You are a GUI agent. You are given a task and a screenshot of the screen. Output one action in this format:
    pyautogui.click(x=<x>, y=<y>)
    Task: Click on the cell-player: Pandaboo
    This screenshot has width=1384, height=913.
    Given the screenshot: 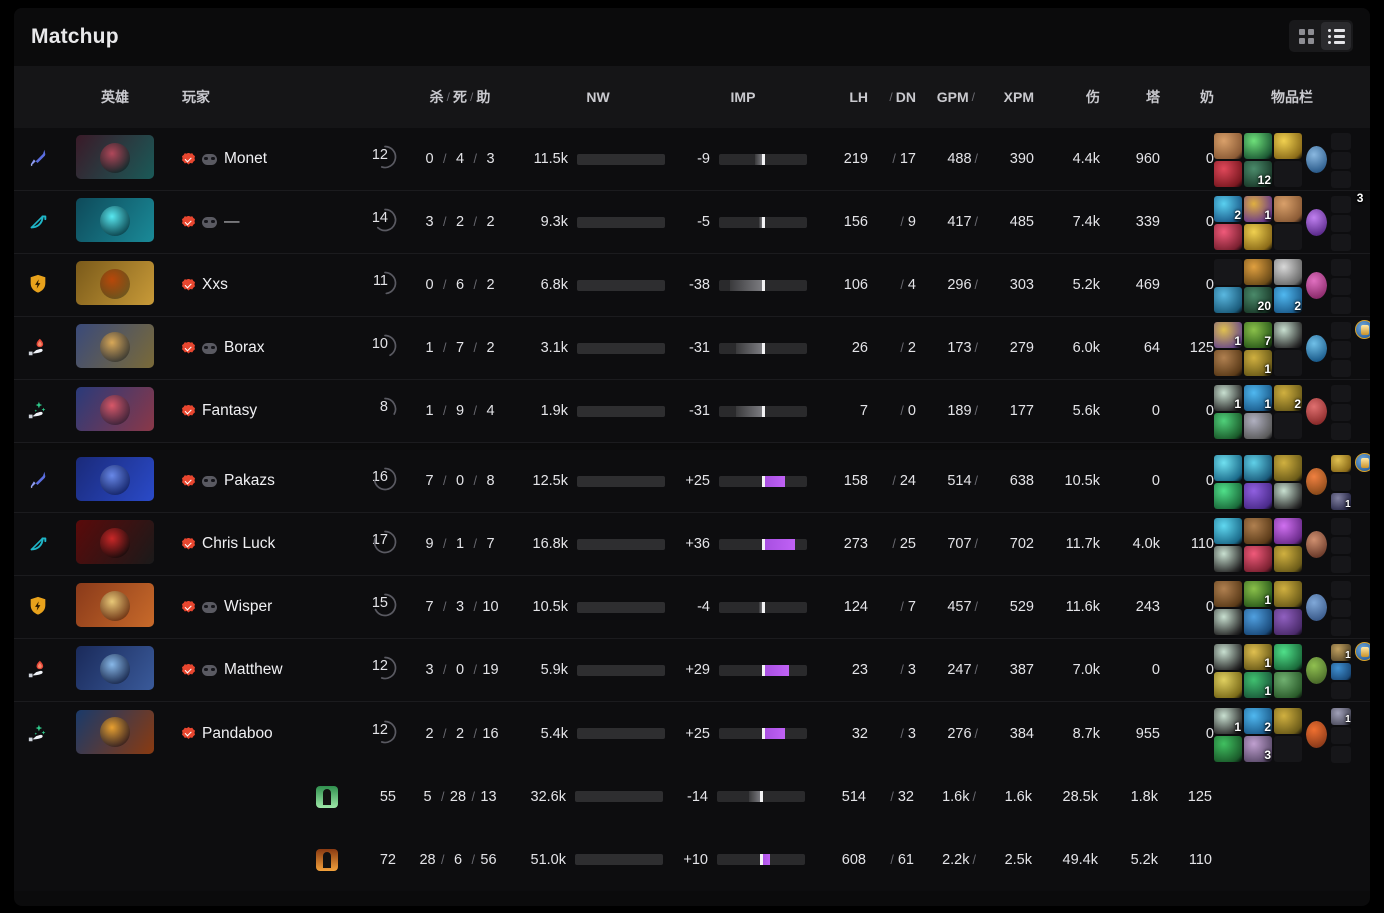 What is the action you would take?
    pyautogui.click(x=261, y=734)
    